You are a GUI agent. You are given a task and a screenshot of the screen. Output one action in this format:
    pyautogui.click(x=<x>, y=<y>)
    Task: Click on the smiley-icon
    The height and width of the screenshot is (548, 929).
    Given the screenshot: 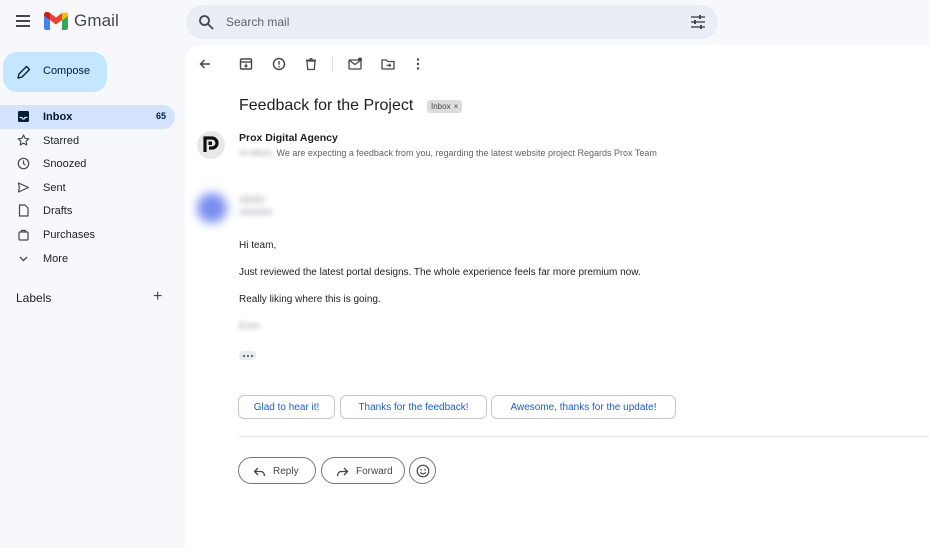 What is the action you would take?
    pyautogui.click(x=422, y=470)
    